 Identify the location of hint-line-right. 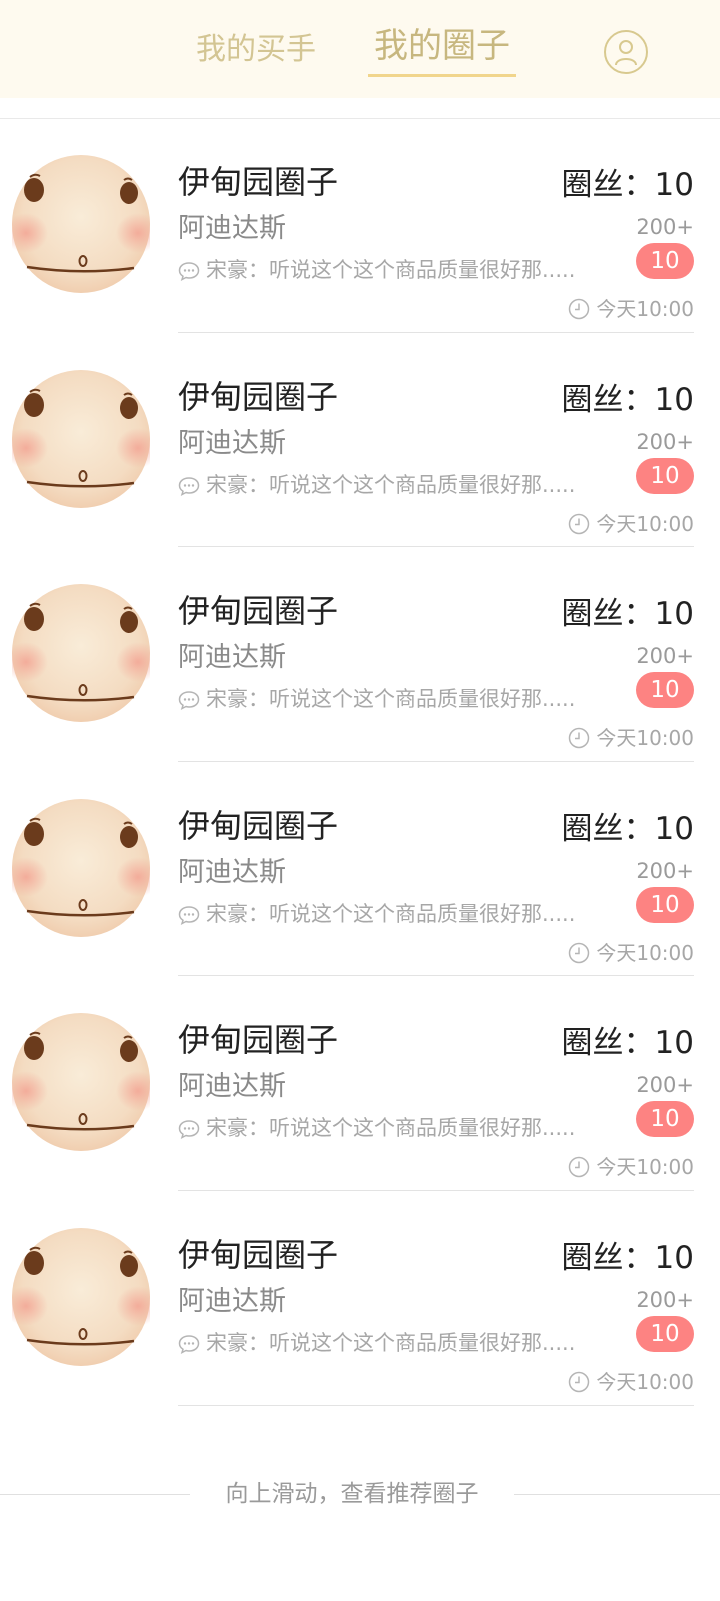
(617, 1494).